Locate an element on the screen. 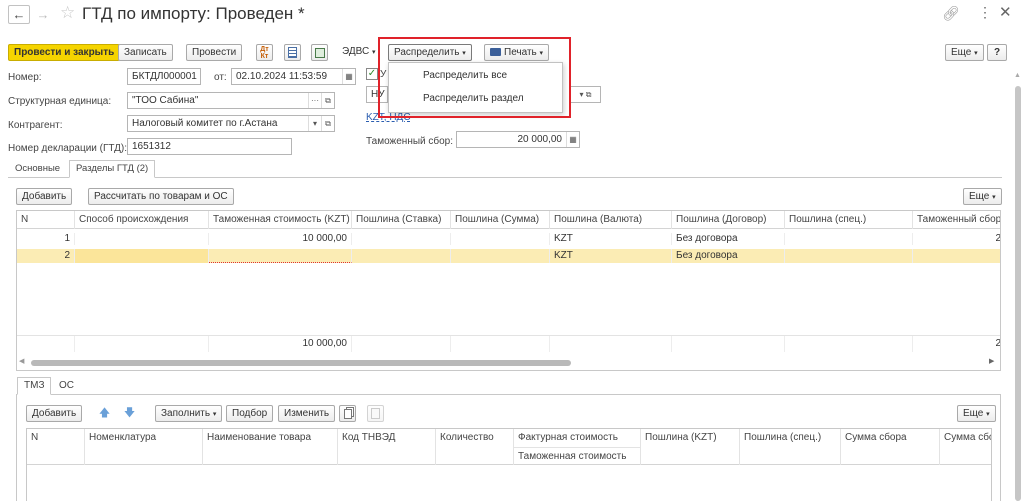  right-checkbox: ✓ is located at coordinates (372, 74).